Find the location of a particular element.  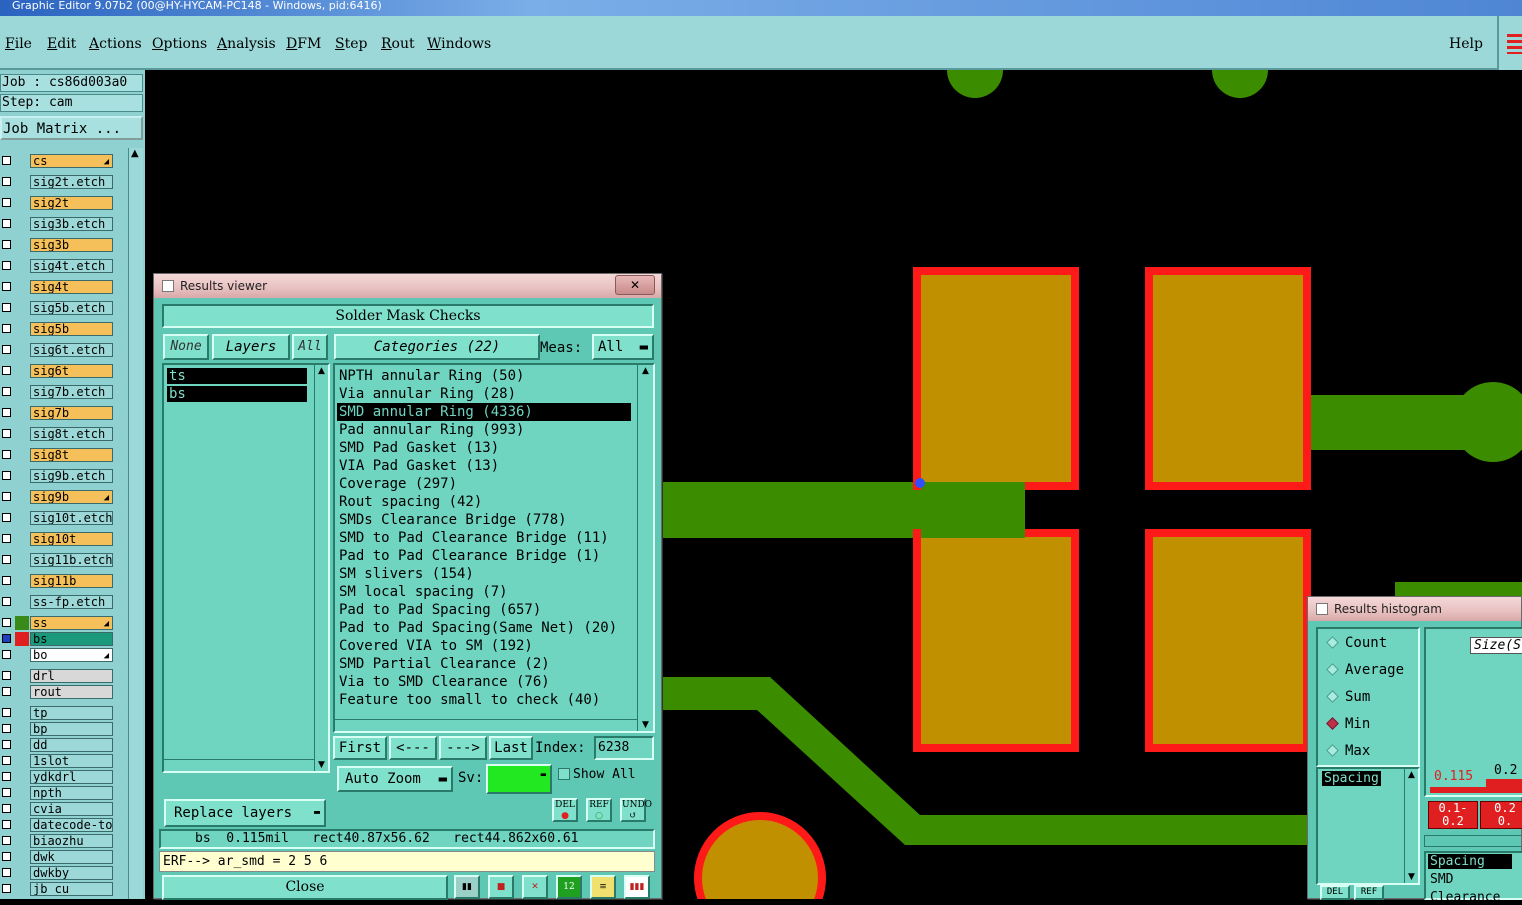

layer-row: sig6t.etch is located at coordinates (57, 350).